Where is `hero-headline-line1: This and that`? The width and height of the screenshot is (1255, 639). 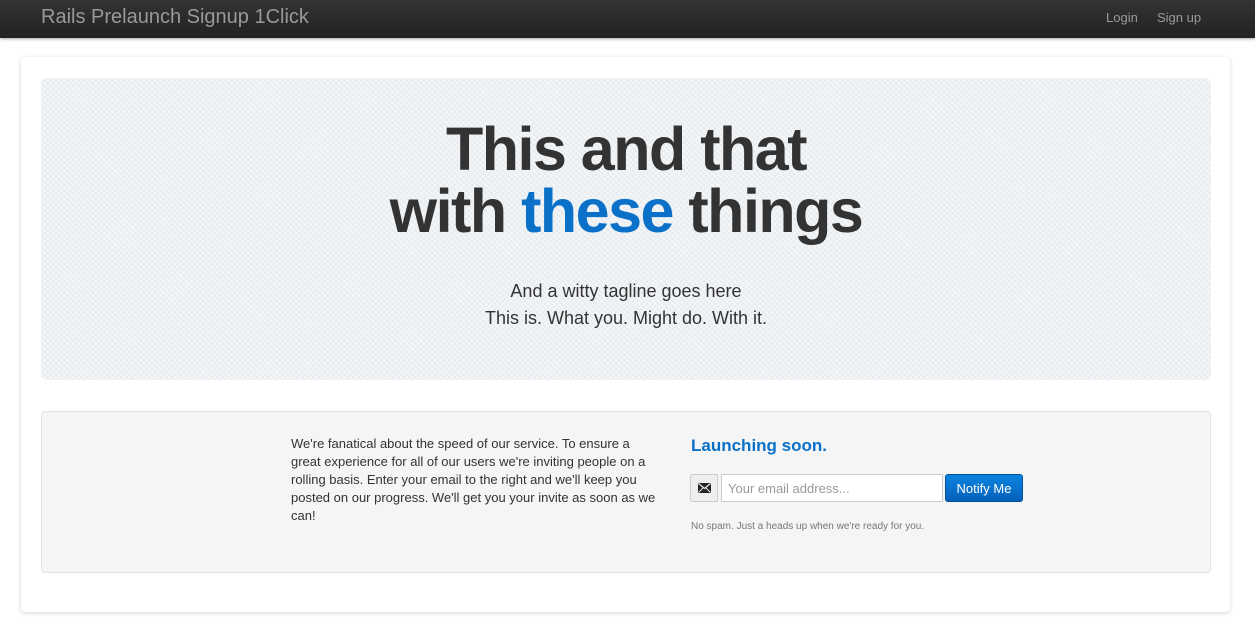 hero-headline-line1: This and that is located at coordinates (626, 149).